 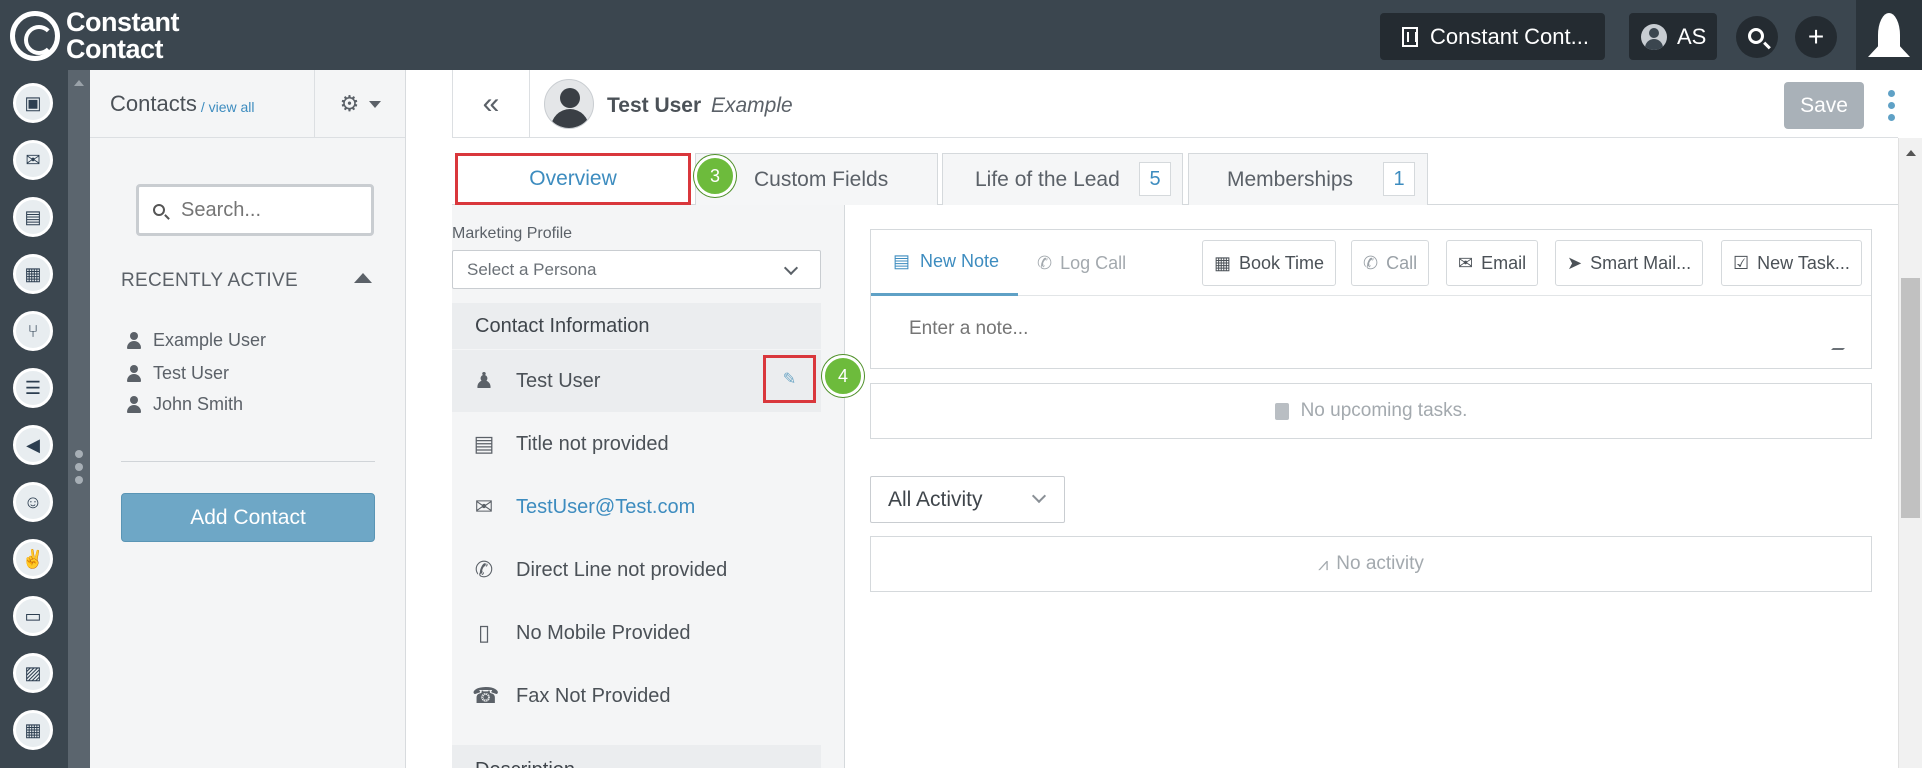 What do you see at coordinates (1390, 263) in the screenshot?
I see `call-button: ✆ Call` at bounding box center [1390, 263].